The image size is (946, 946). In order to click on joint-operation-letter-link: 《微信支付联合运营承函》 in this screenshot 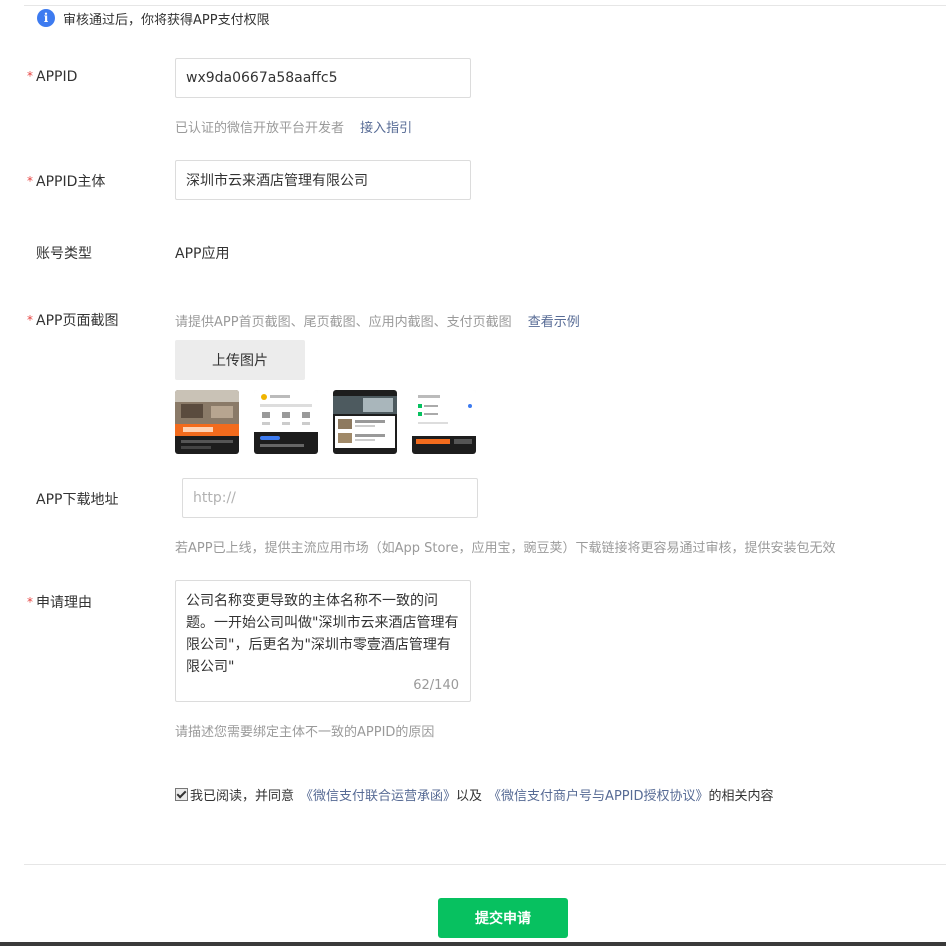, I will do `click(378, 794)`.